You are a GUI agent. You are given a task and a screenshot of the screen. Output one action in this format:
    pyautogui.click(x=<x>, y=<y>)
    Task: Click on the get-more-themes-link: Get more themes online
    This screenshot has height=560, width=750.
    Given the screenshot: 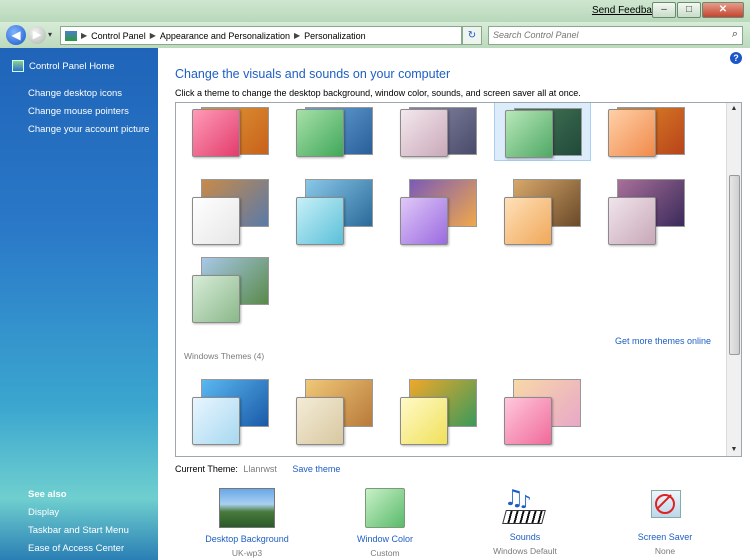 What is the action you would take?
    pyautogui.click(x=663, y=341)
    